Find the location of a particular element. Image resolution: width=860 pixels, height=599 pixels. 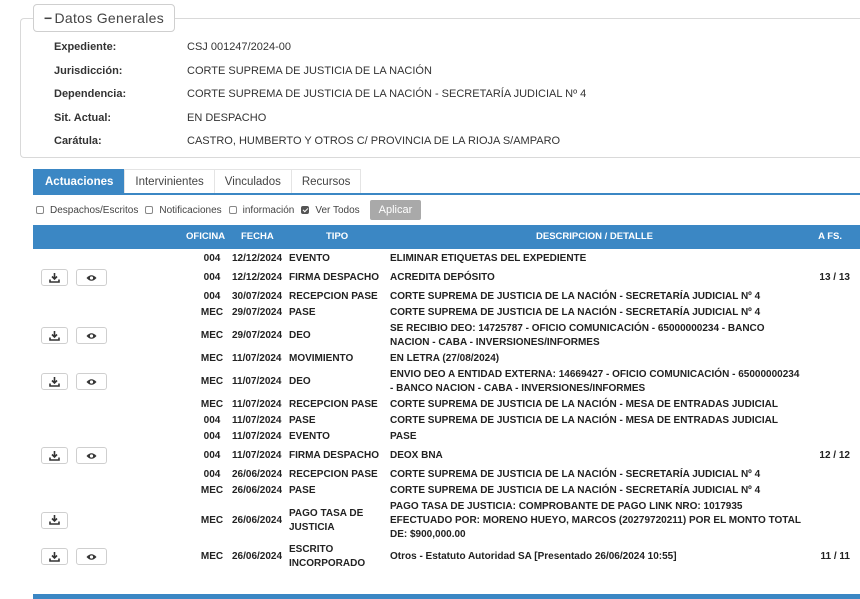

cell-tipo: DEO is located at coordinates (300, 381).